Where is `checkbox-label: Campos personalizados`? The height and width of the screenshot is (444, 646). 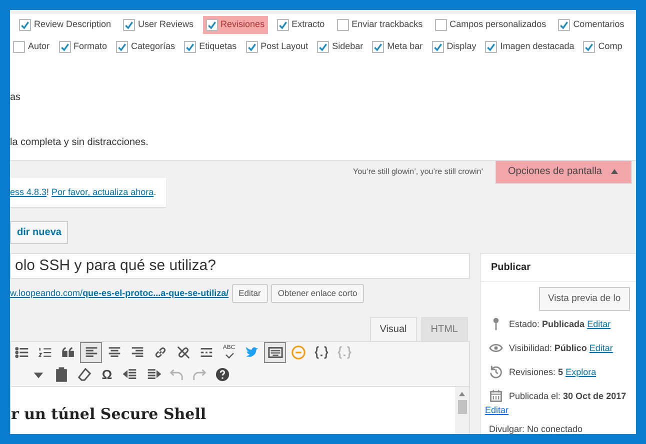 checkbox-label: Campos personalizados is located at coordinates (498, 25).